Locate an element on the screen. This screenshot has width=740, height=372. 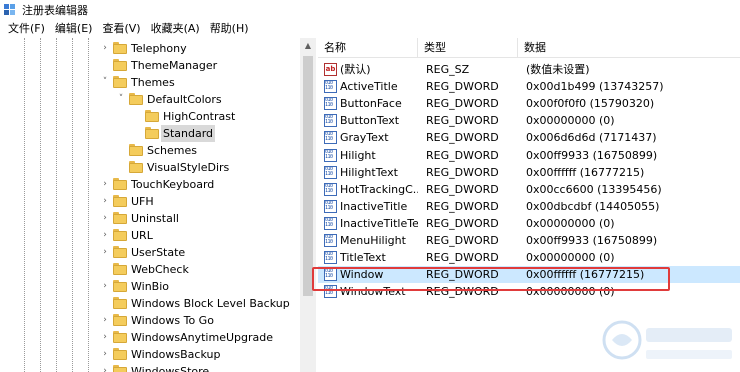
value-name: ButtonFace is located at coordinates (379, 103).